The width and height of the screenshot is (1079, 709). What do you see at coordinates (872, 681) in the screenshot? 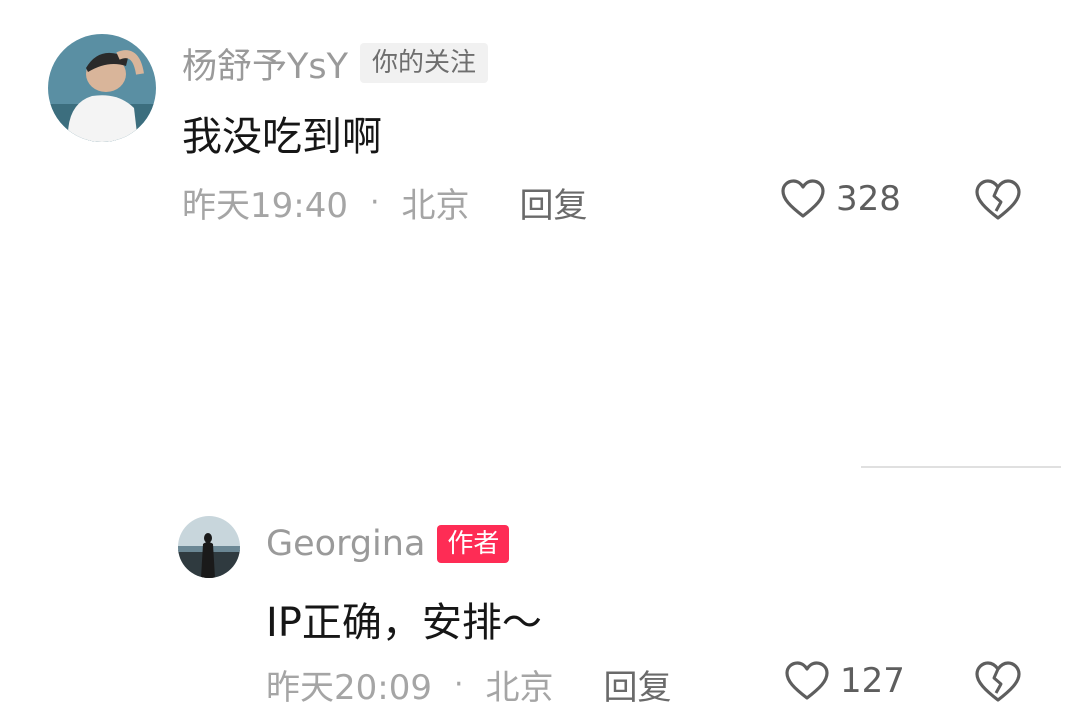
I see `like-count: 127` at bounding box center [872, 681].